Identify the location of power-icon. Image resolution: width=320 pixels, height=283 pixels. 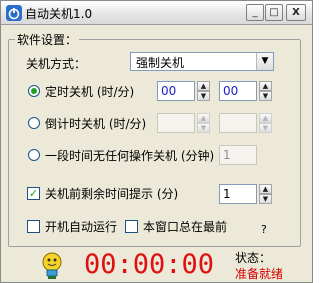
(14, 13).